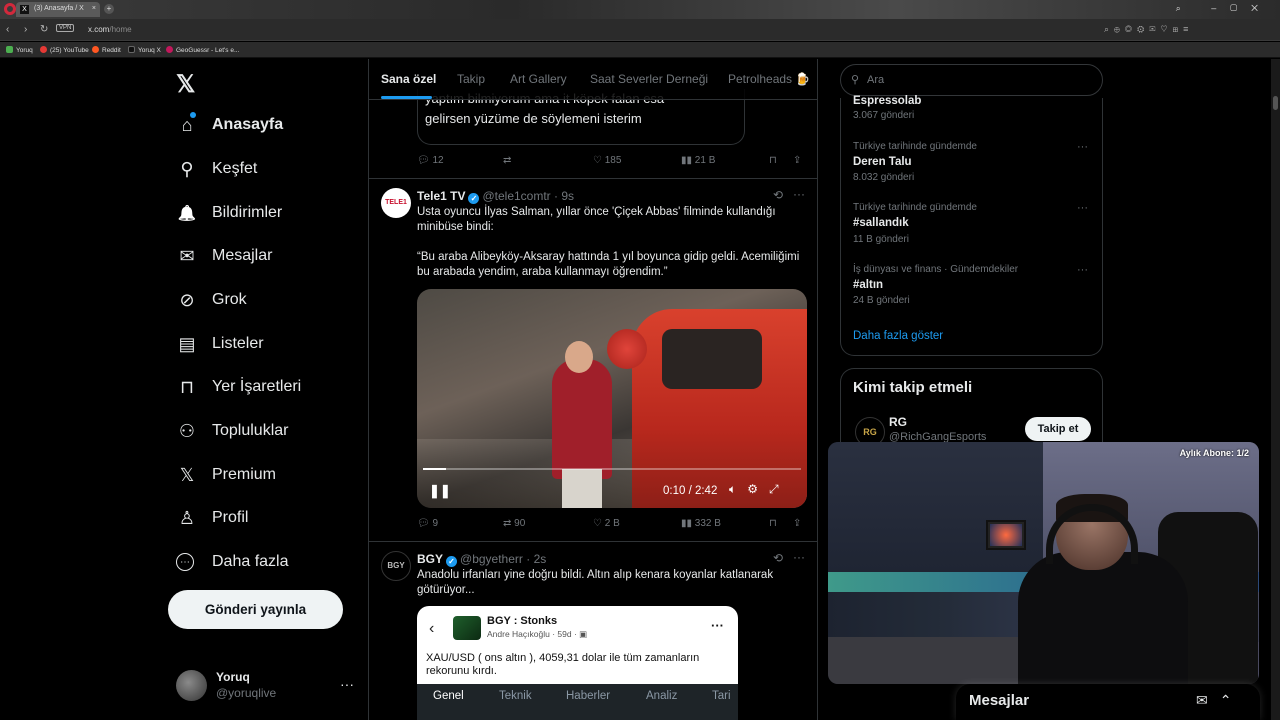  Describe the element at coordinates (144, 50) in the screenshot. I see `bookmark-yoruq-x: Yoruq X` at that location.